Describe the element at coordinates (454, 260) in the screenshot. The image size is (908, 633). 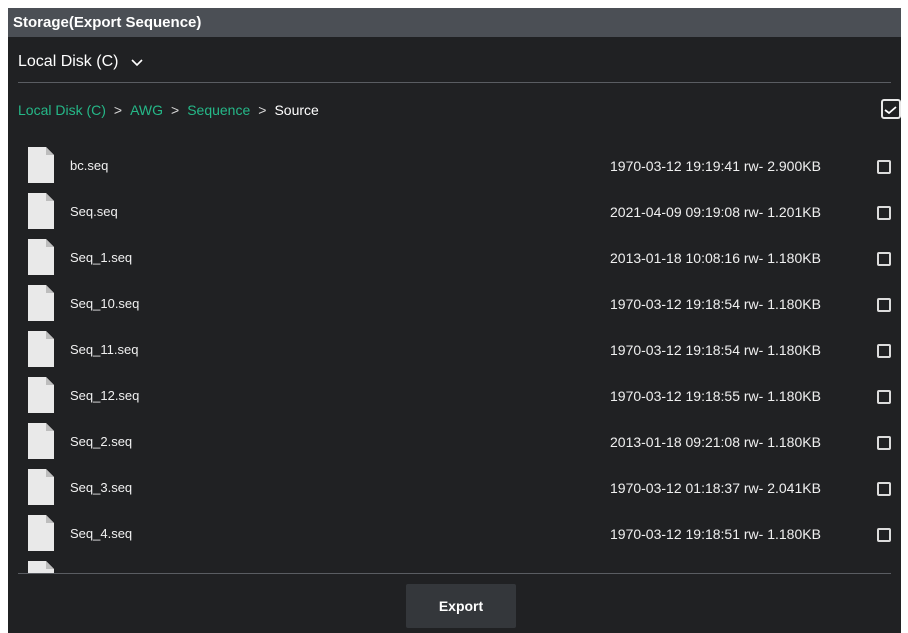
I see `file-row: Seq_1.seq 2013-01-18 10:08:16 rw- 1.180KB` at that location.